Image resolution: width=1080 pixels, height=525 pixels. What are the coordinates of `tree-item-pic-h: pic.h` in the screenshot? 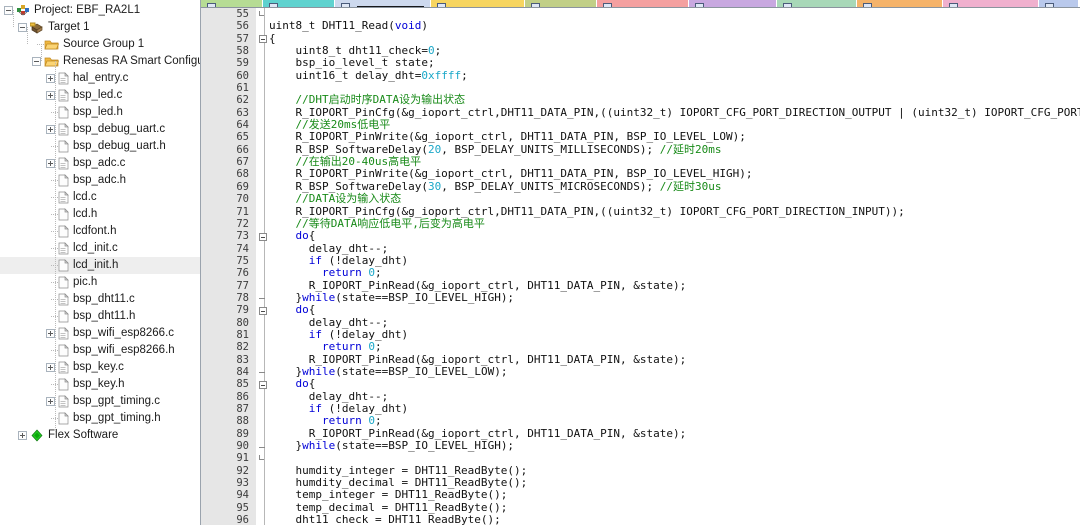 It's located at (100, 282).